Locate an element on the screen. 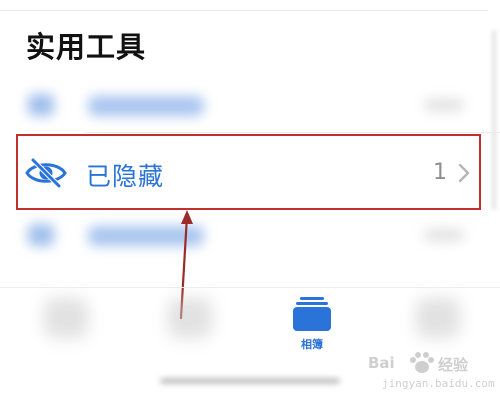  baidu-paw-icon is located at coordinates (422, 362).